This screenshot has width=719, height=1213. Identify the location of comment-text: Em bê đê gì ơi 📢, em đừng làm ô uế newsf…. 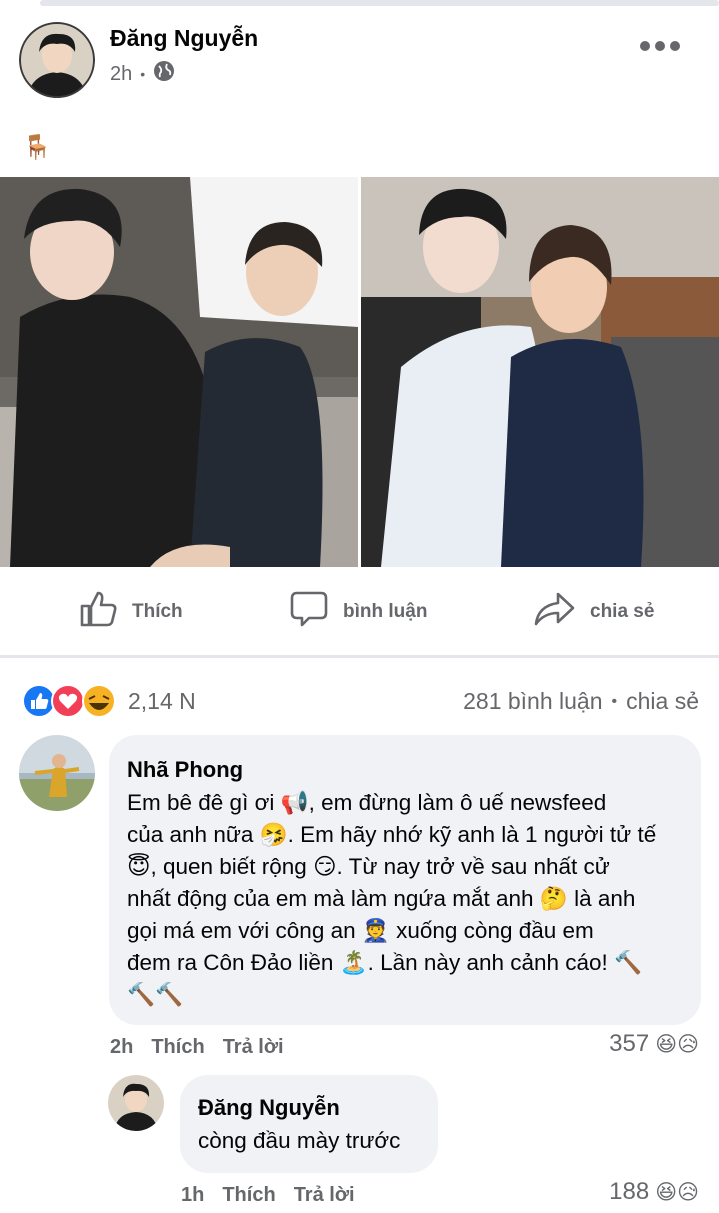
(412, 899).